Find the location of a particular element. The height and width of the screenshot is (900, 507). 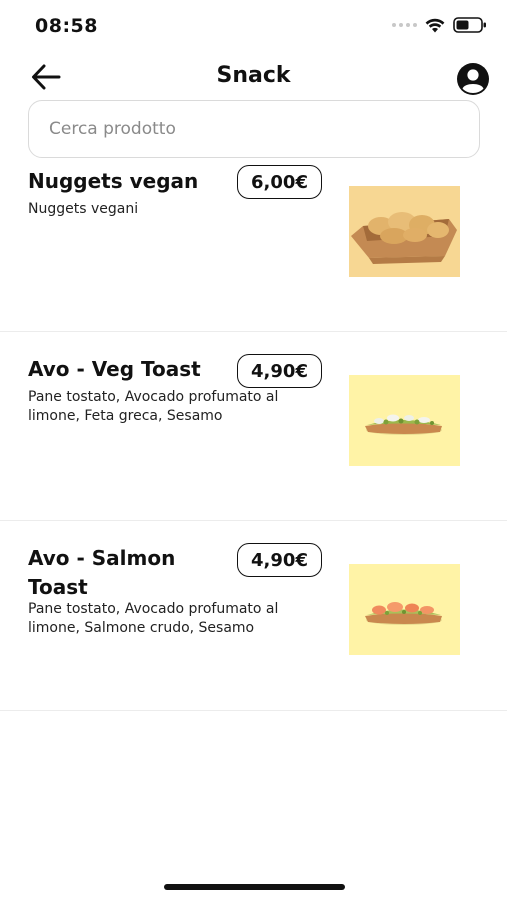

product-name: Avo - Veg Toast is located at coordinates (114, 369).